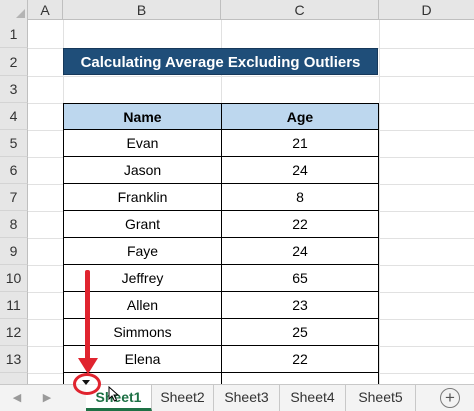 The width and height of the screenshot is (474, 411). What do you see at coordinates (14, 116) in the screenshot?
I see `row-header-4: 4` at bounding box center [14, 116].